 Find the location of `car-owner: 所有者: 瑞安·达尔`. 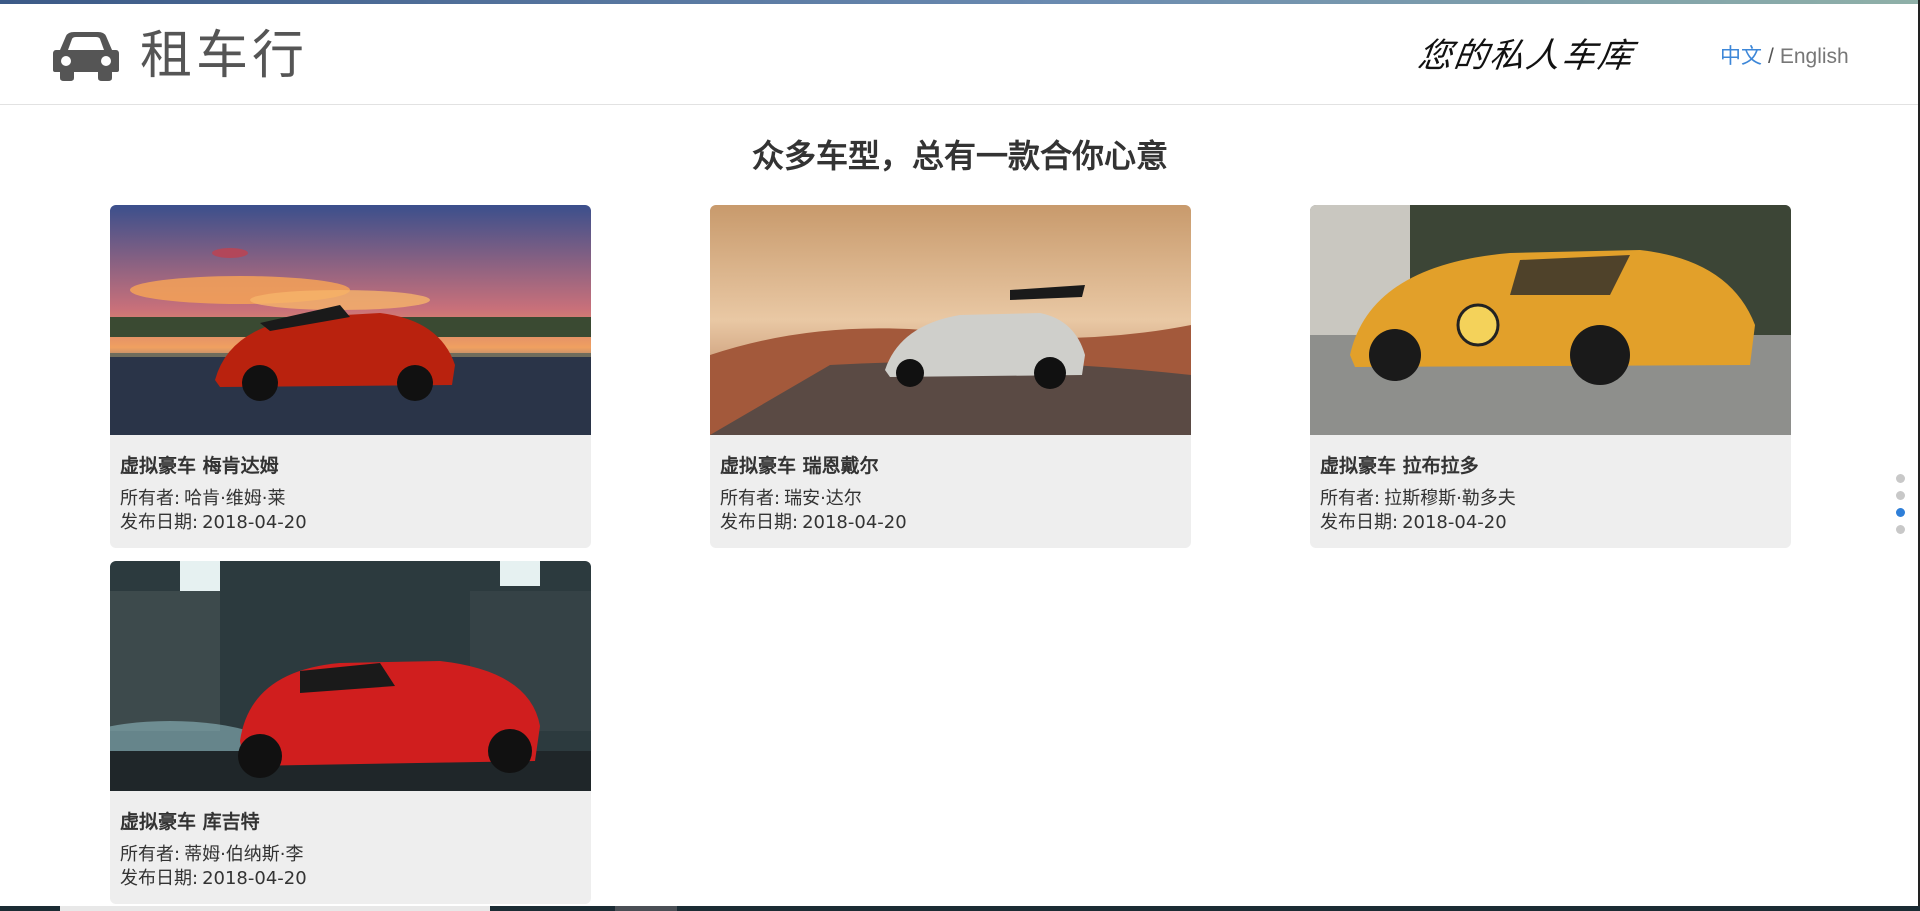

car-owner: 所有者: 瑞安·达尔 is located at coordinates (791, 499).